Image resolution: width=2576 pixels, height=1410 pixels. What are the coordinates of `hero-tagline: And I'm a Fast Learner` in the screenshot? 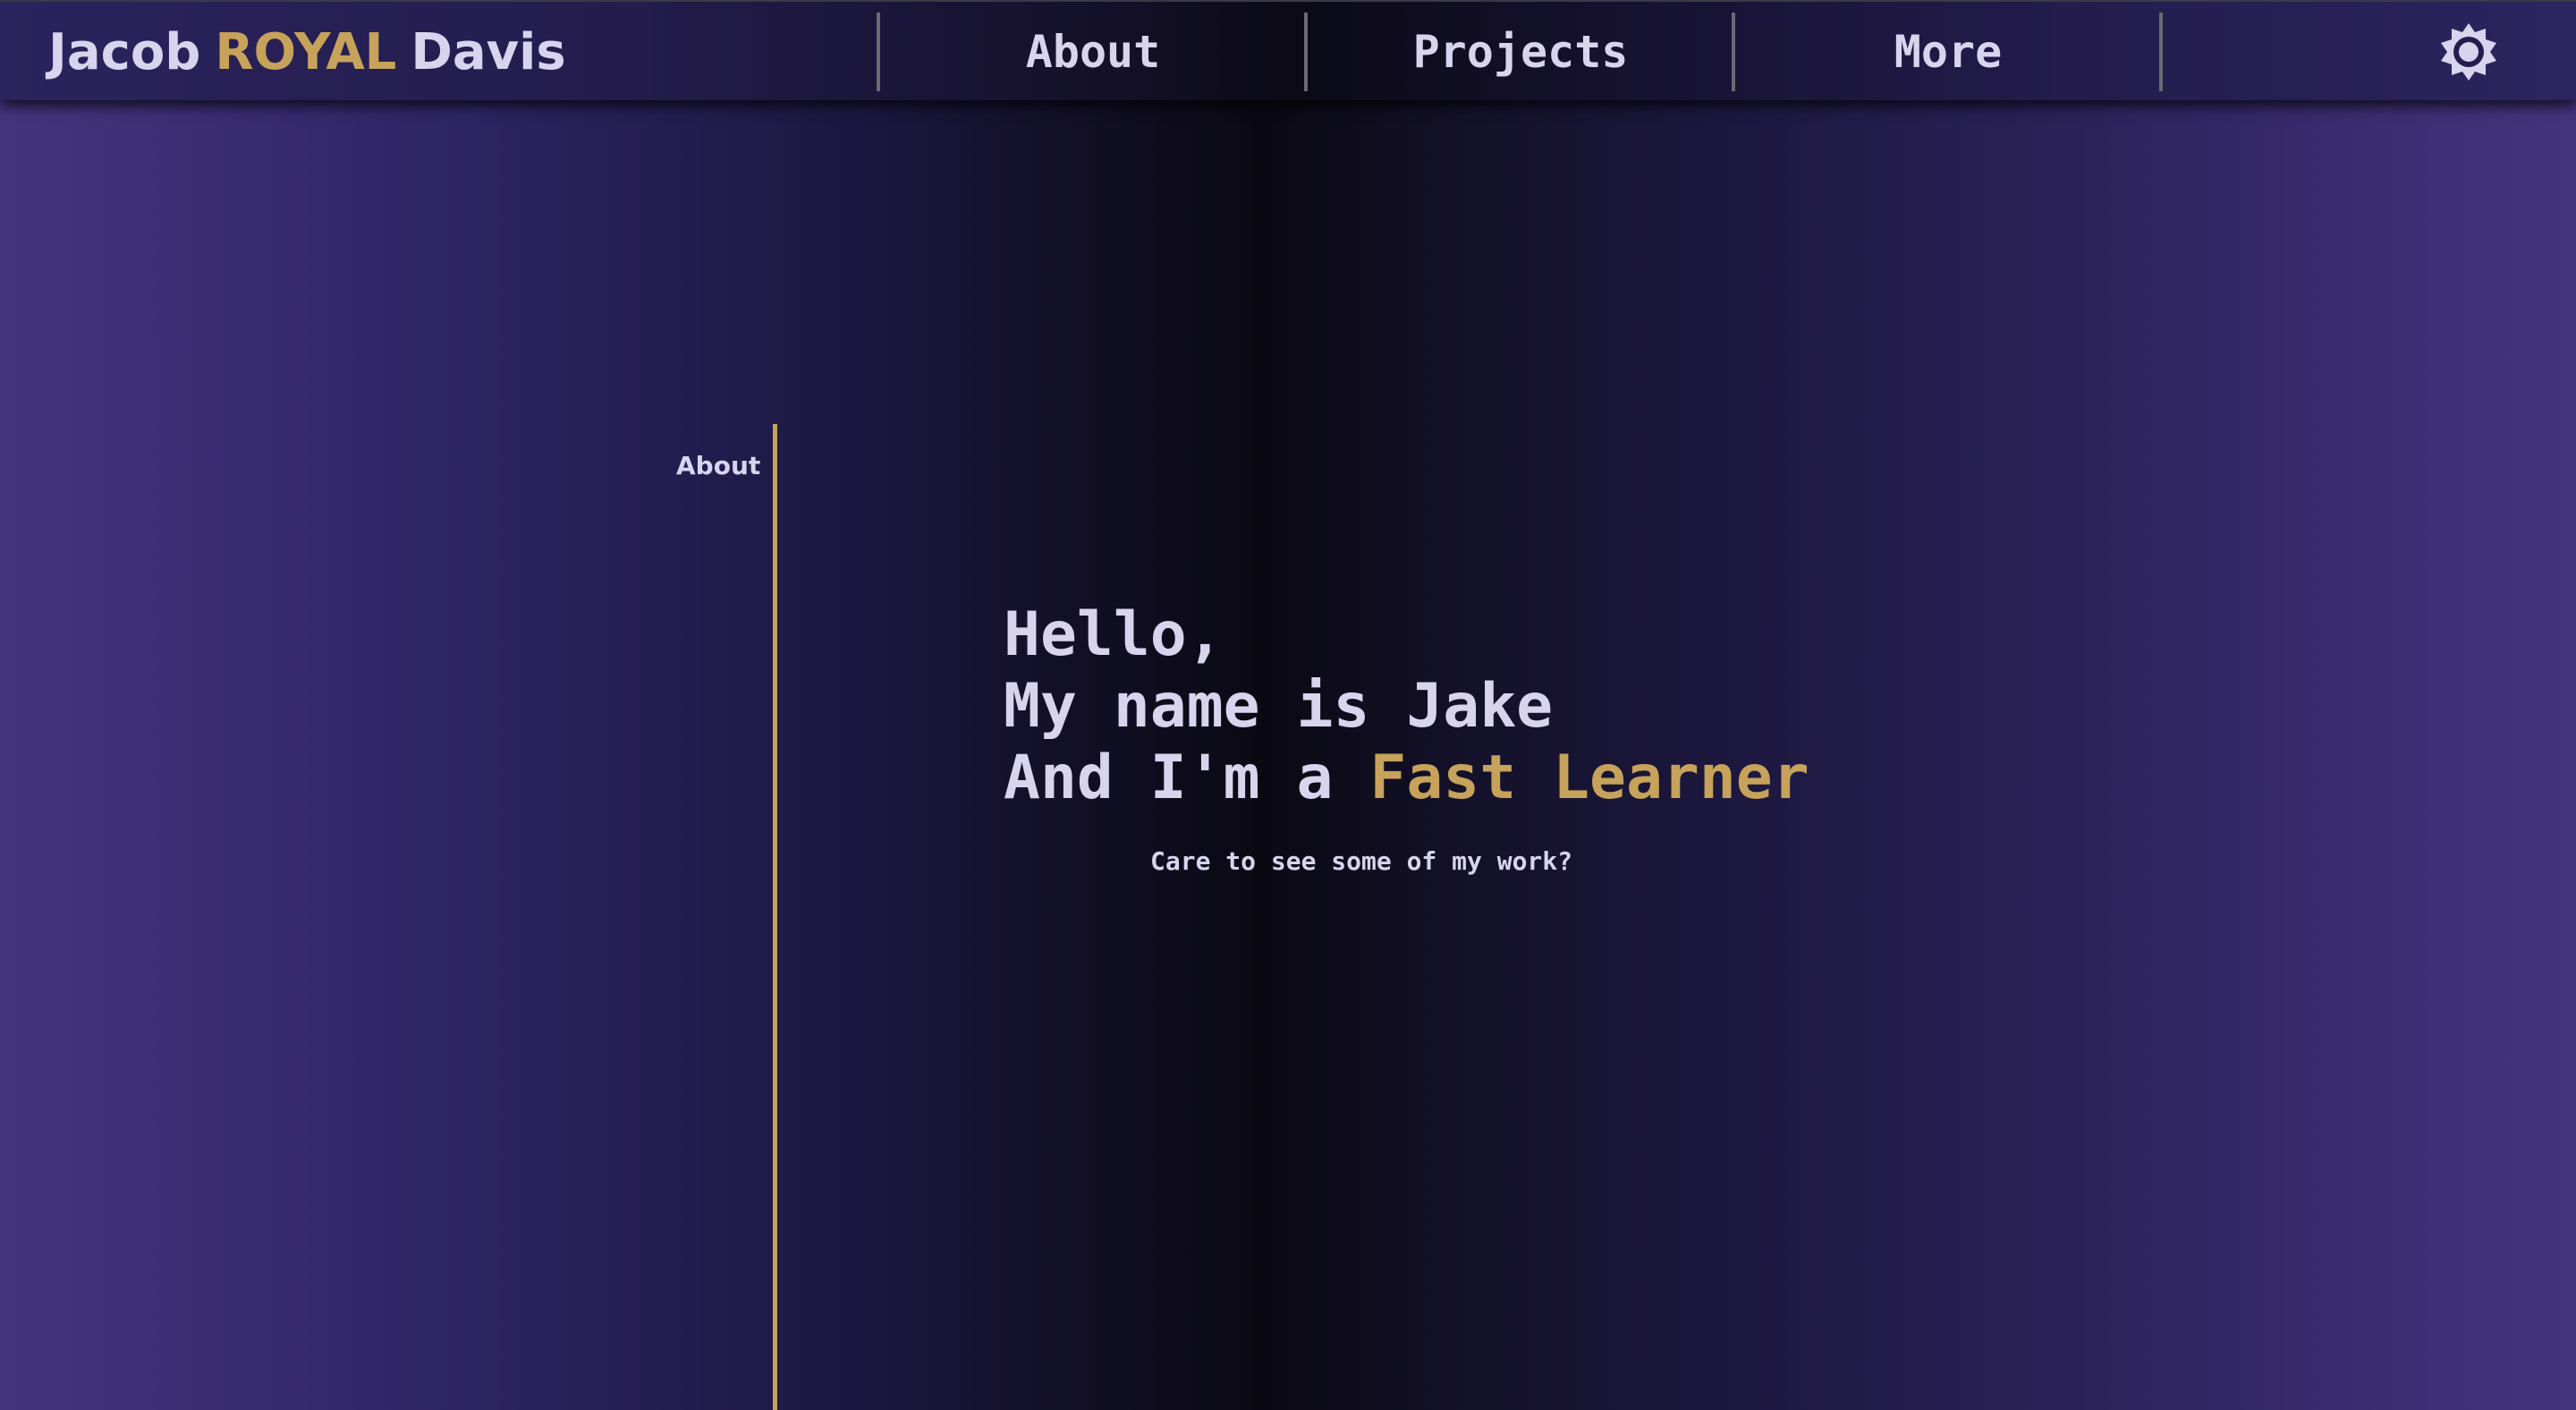 It's located at (1406, 779).